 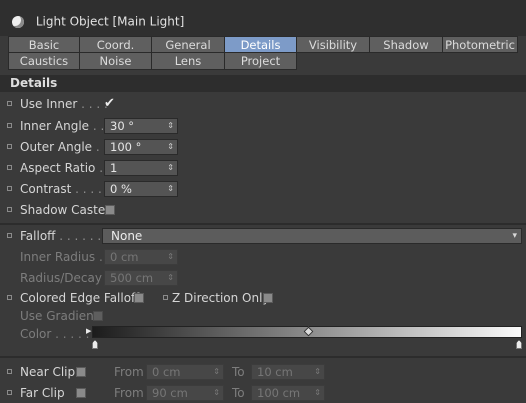 What do you see at coordinates (263, 83) in the screenshot?
I see `section-header-details: Details` at bounding box center [263, 83].